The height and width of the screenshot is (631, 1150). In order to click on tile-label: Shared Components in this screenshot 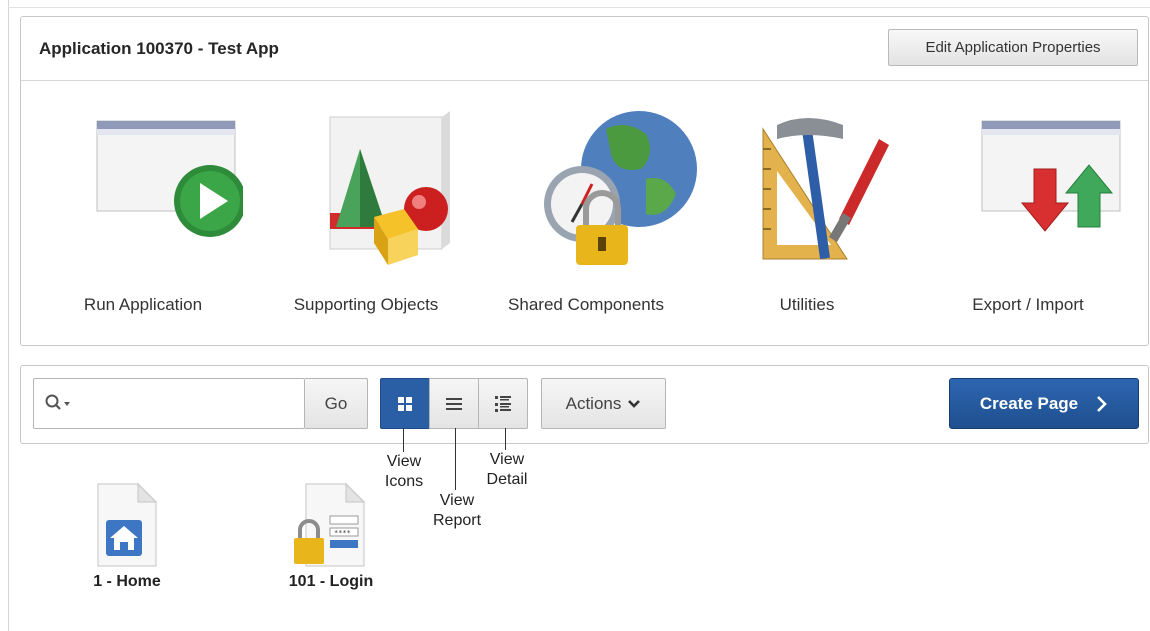, I will do `click(586, 304)`.